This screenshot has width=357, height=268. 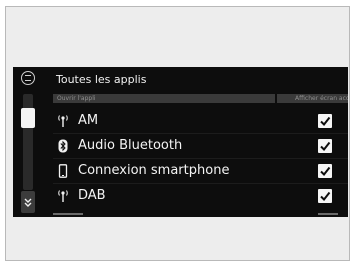 What do you see at coordinates (164, 98) in the screenshot?
I see `column-header-open-app: Ouvrir l'appli` at bounding box center [164, 98].